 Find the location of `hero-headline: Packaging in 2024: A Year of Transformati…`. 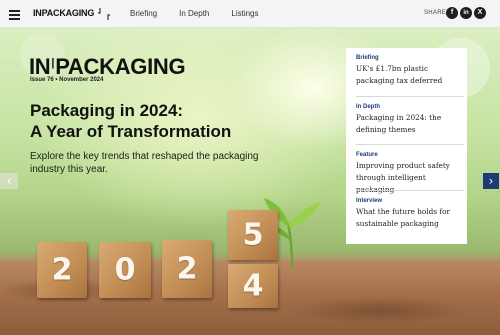

hero-headline: Packaging in 2024: A Year of Transformati… is located at coordinates (160, 121).